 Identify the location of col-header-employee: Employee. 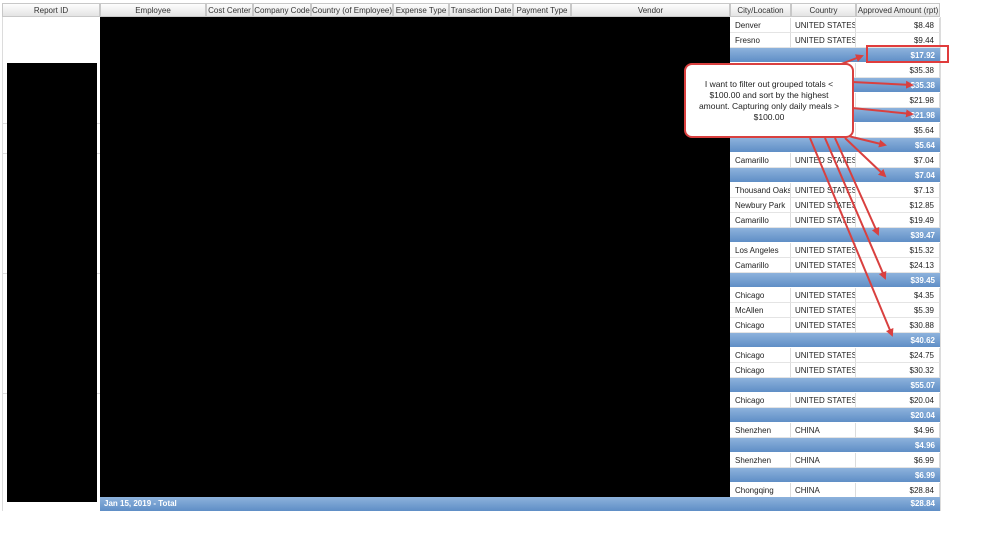
(153, 10).